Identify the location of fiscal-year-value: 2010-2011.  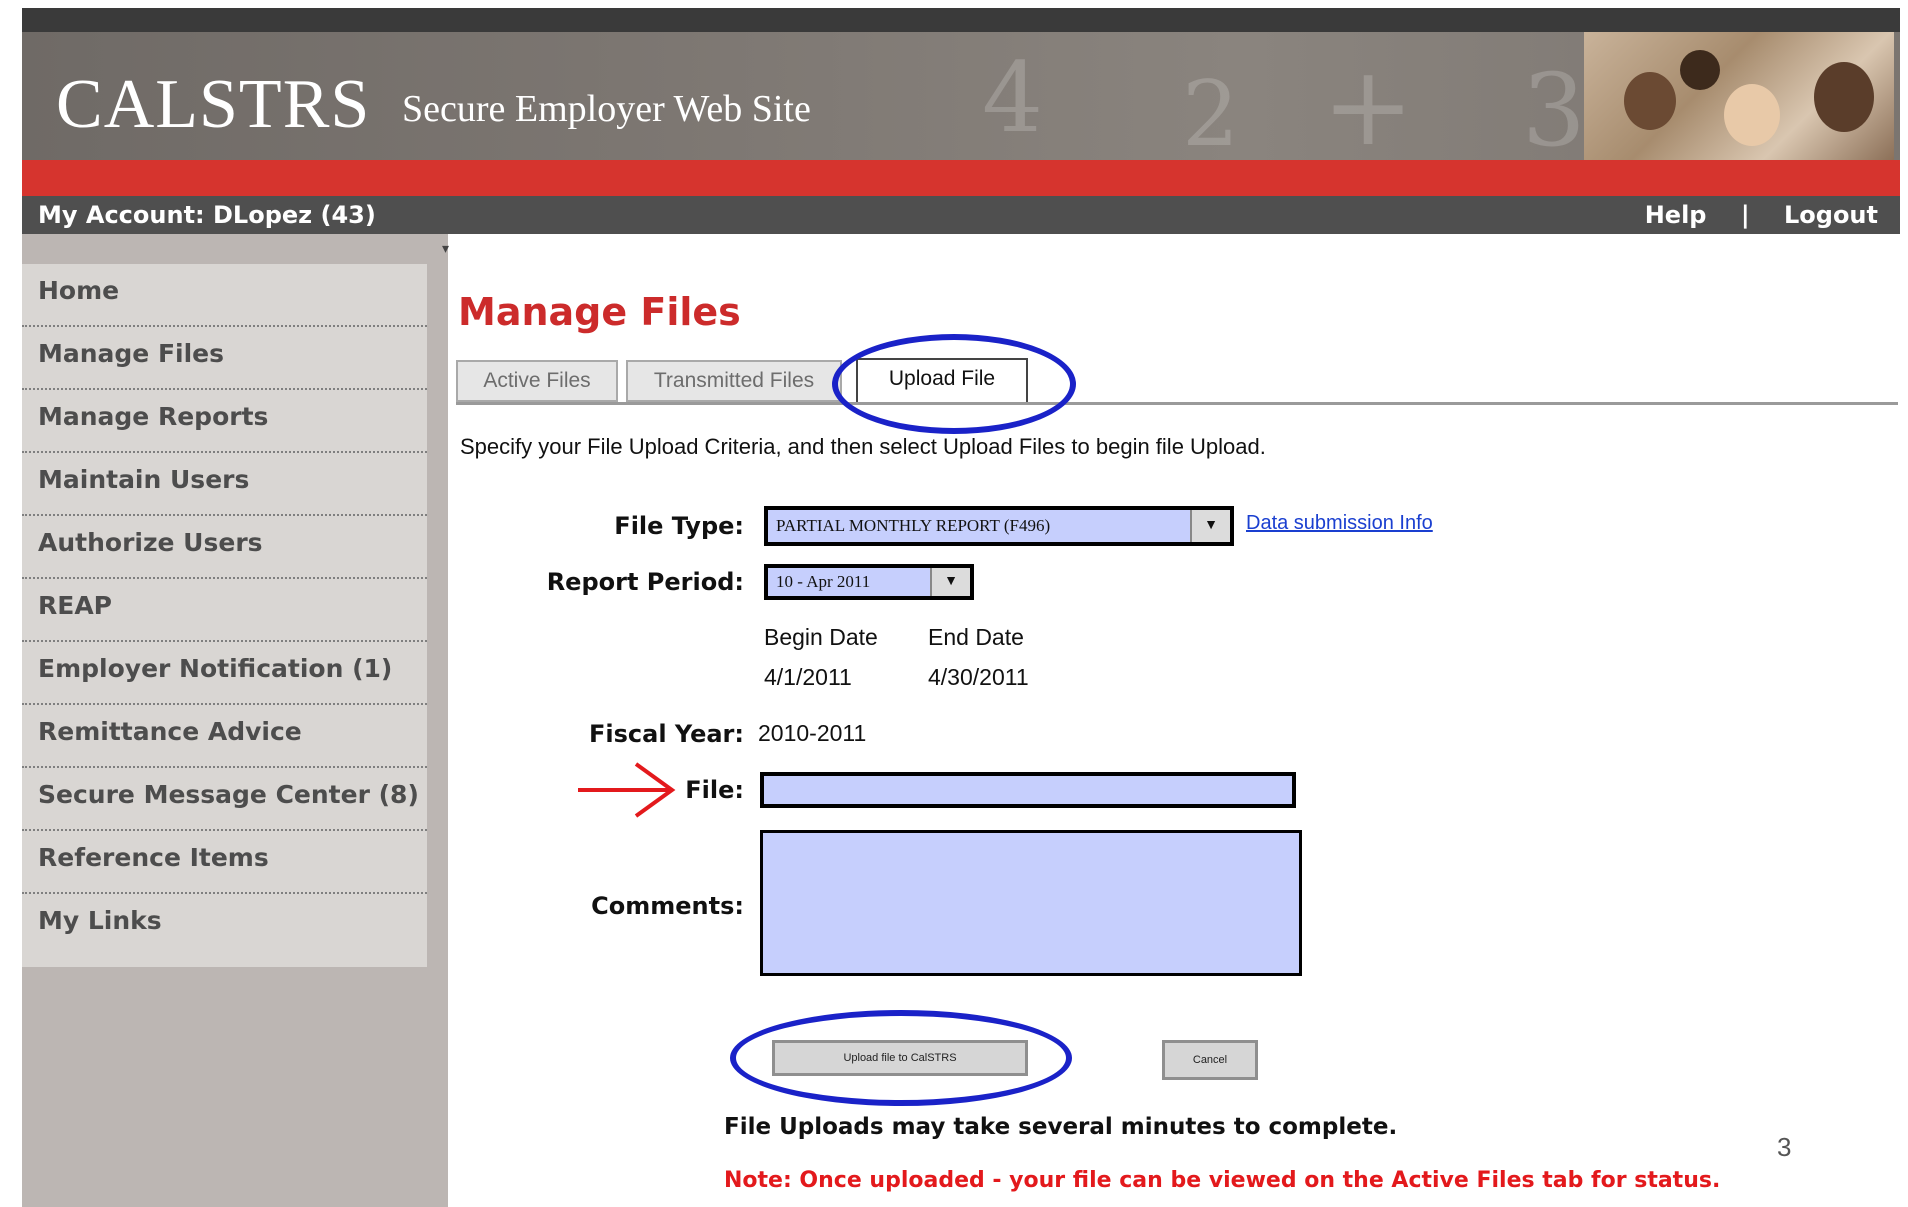
(812, 733).